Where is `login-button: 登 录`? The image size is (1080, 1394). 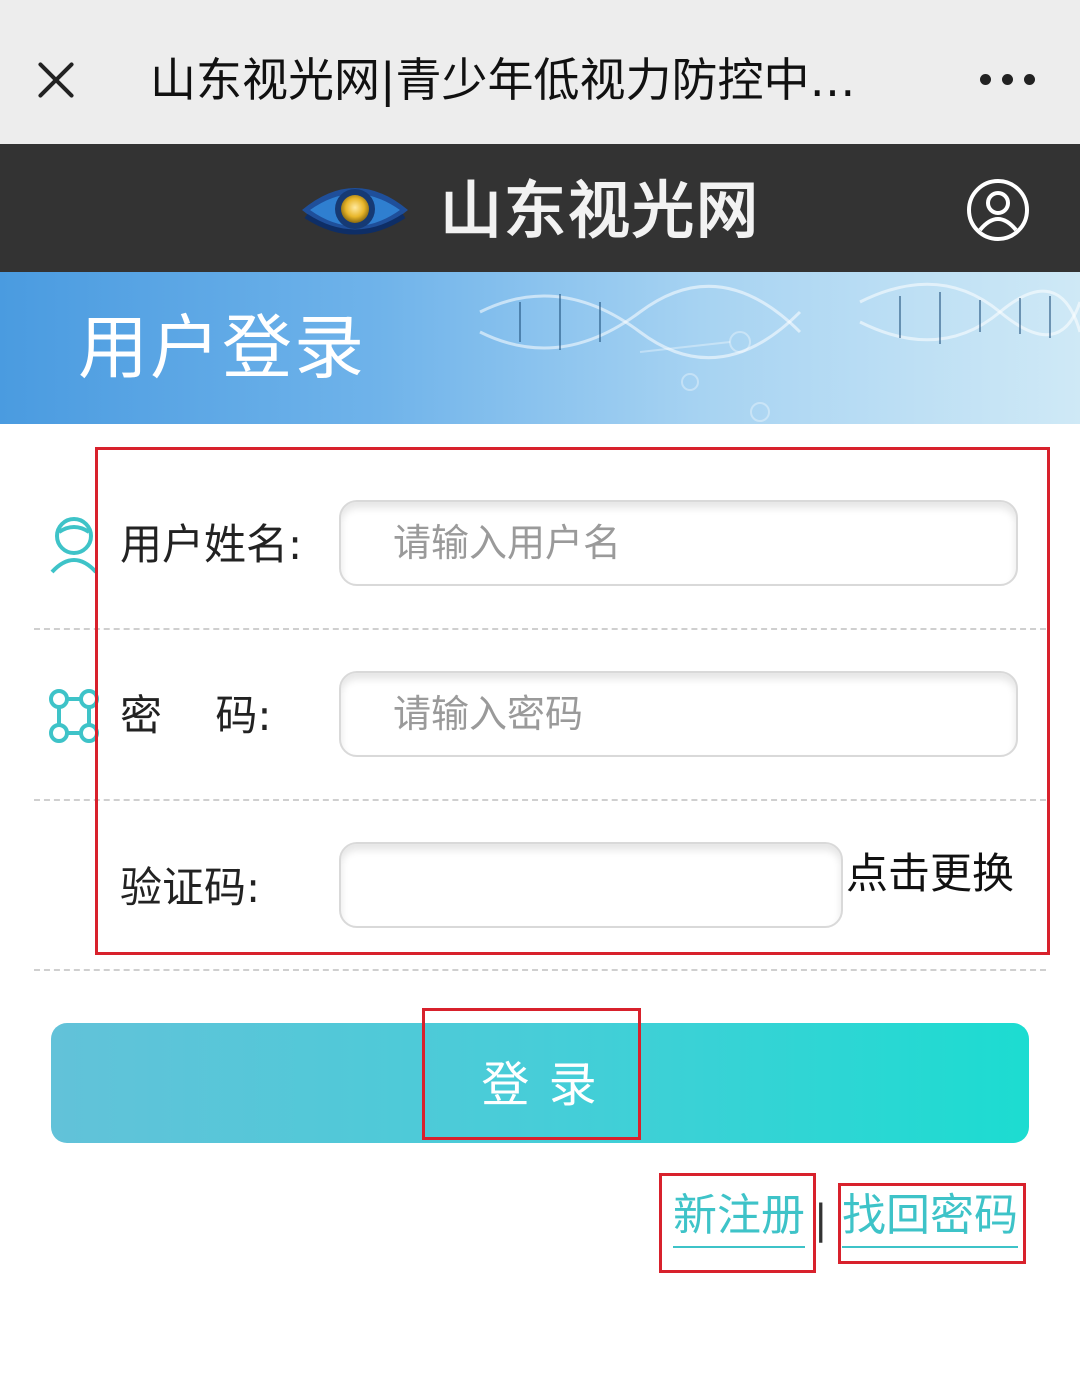 login-button: 登 录 is located at coordinates (540, 1083).